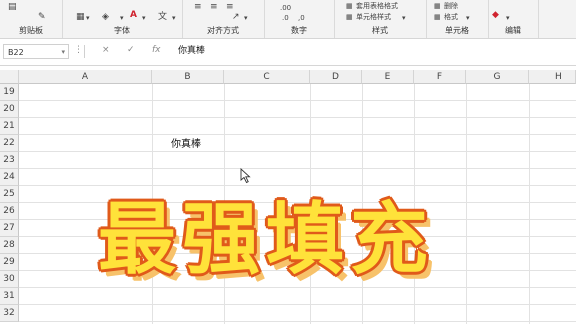 The image size is (576, 324). Describe the element at coordinates (468, 18) in the screenshot. I see `format-dropdown-icon: ▾` at that location.